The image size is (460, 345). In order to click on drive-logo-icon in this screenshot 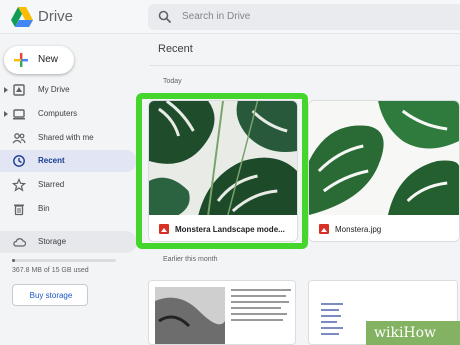, I will do `click(22, 17)`.